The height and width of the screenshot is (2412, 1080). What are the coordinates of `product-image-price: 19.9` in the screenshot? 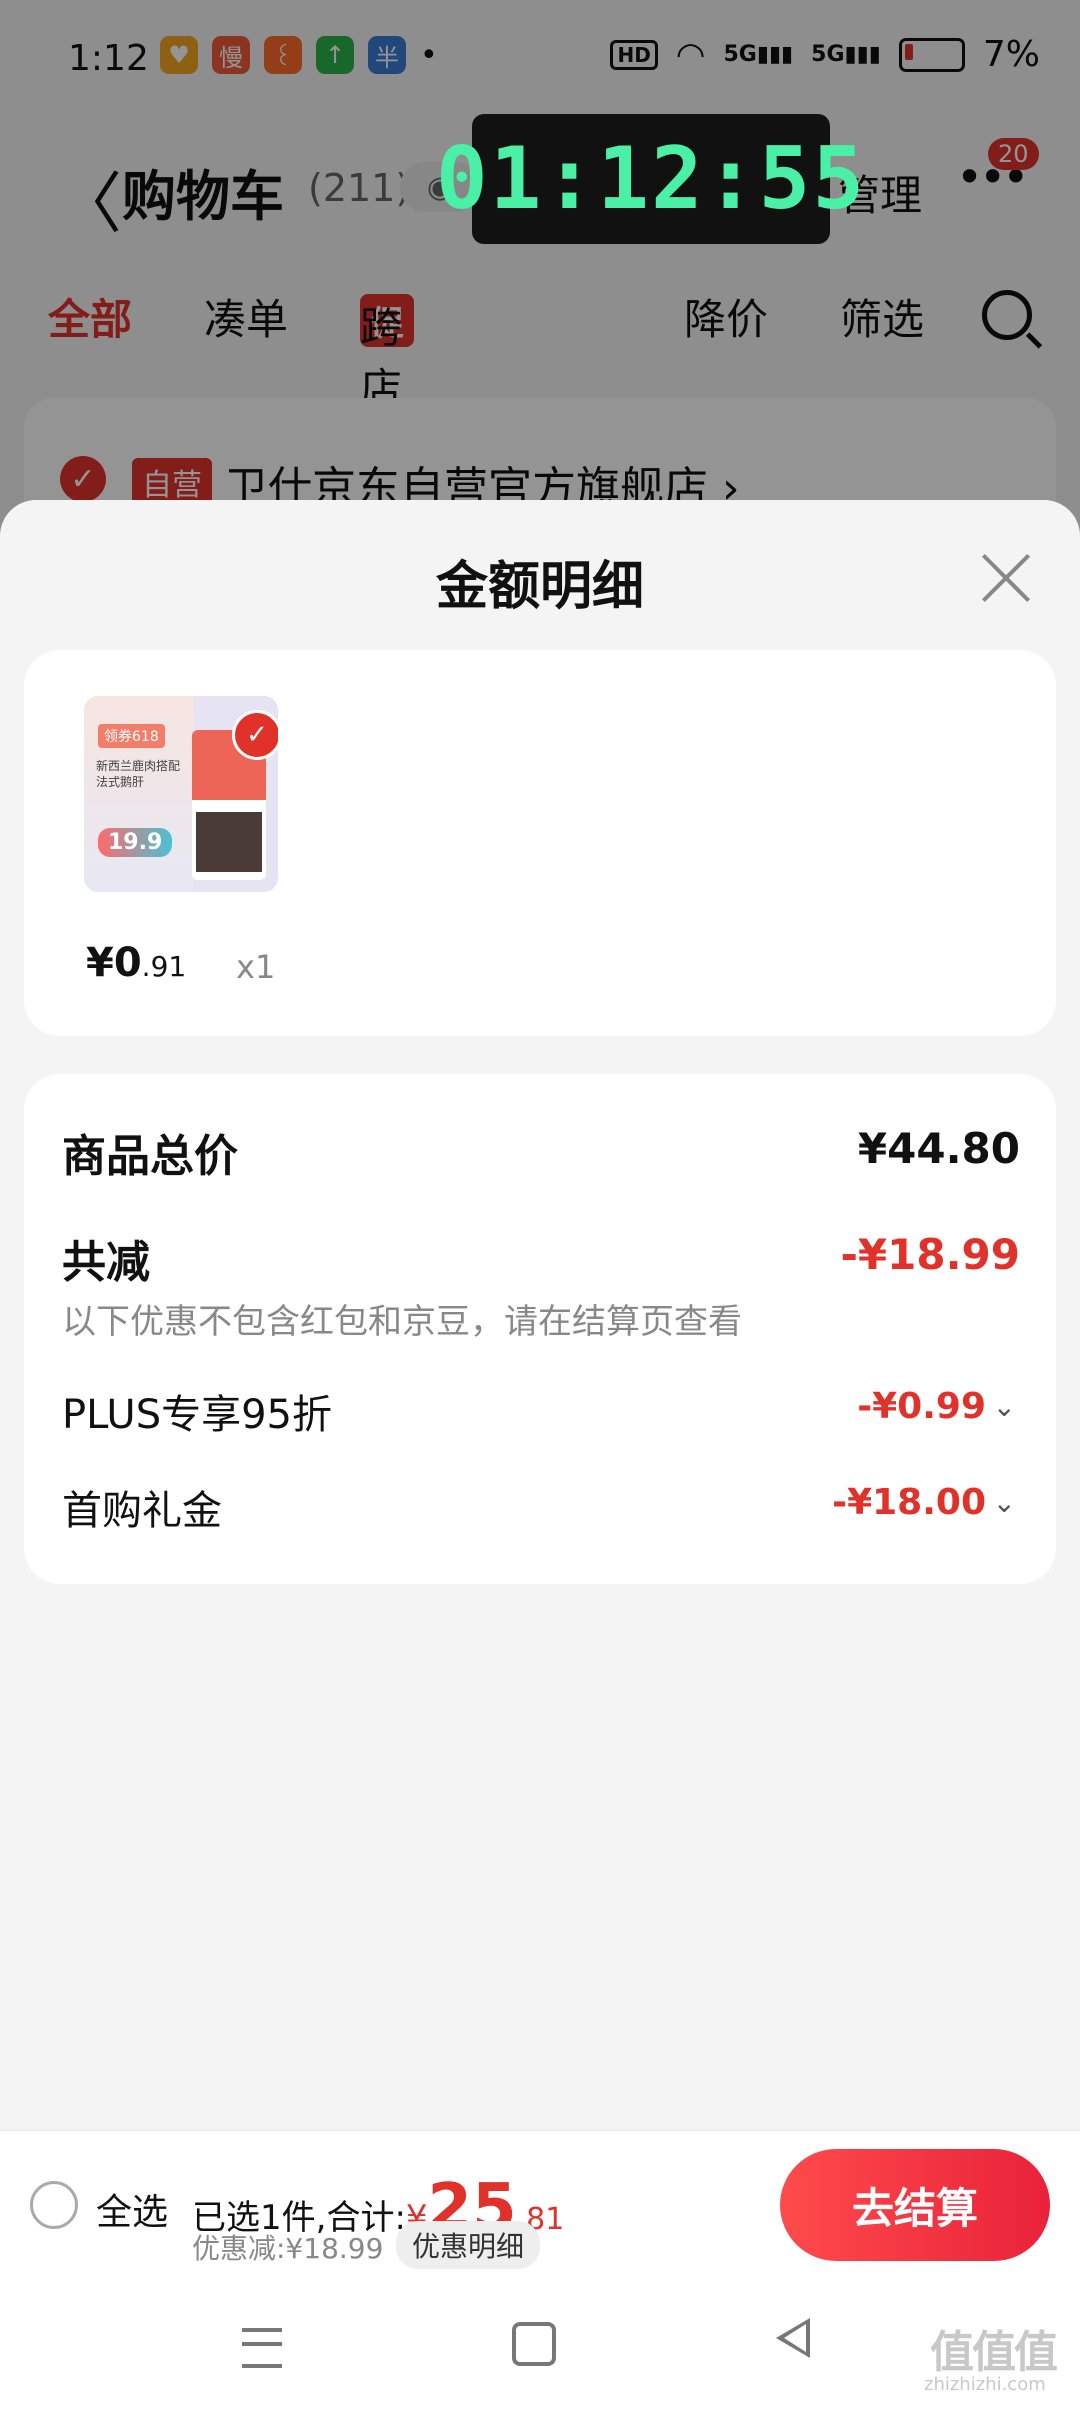 It's located at (135, 842).